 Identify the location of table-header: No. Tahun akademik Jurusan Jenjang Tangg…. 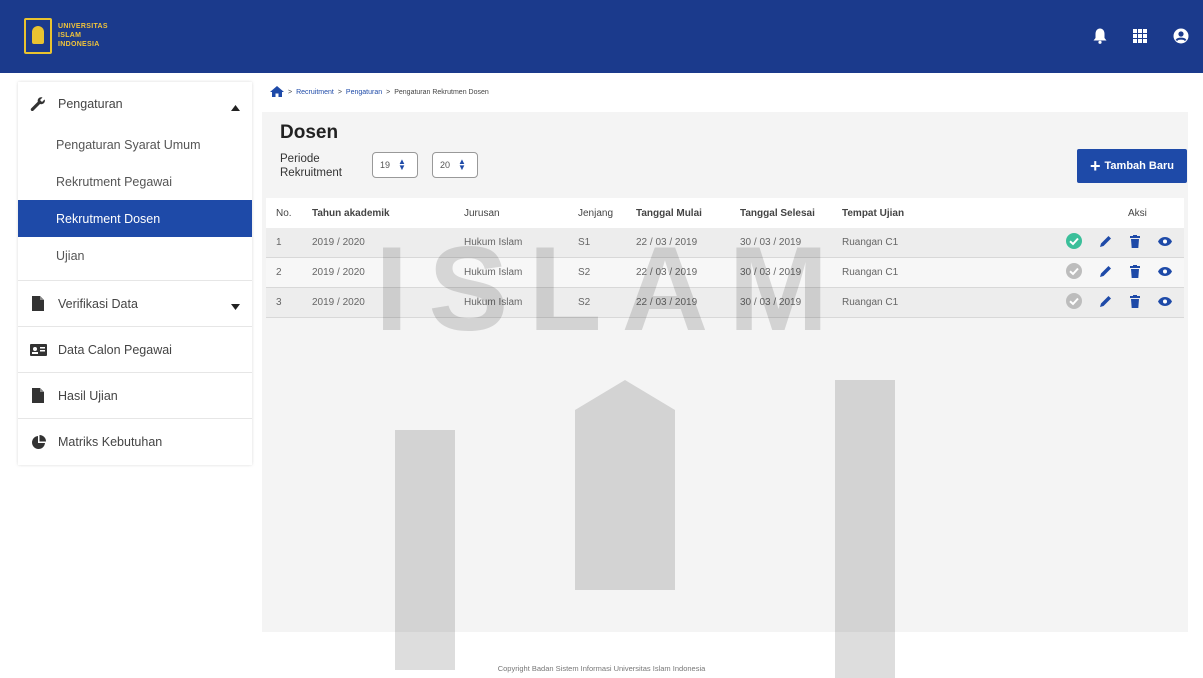
(725, 213).